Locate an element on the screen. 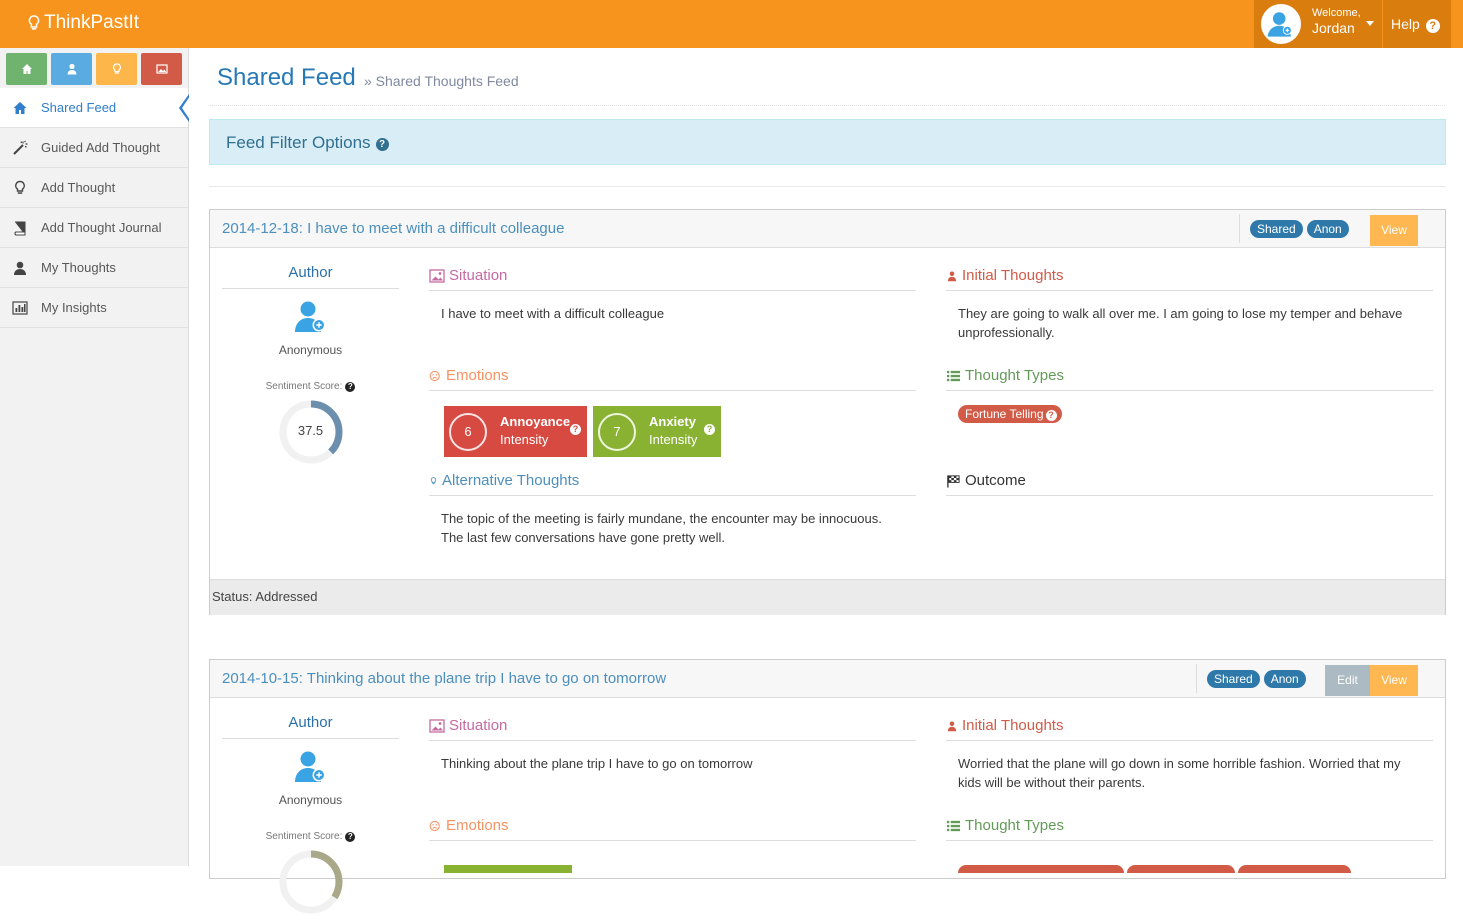  sidebar-item-label: My Insights is located at coordinates (74, 307).